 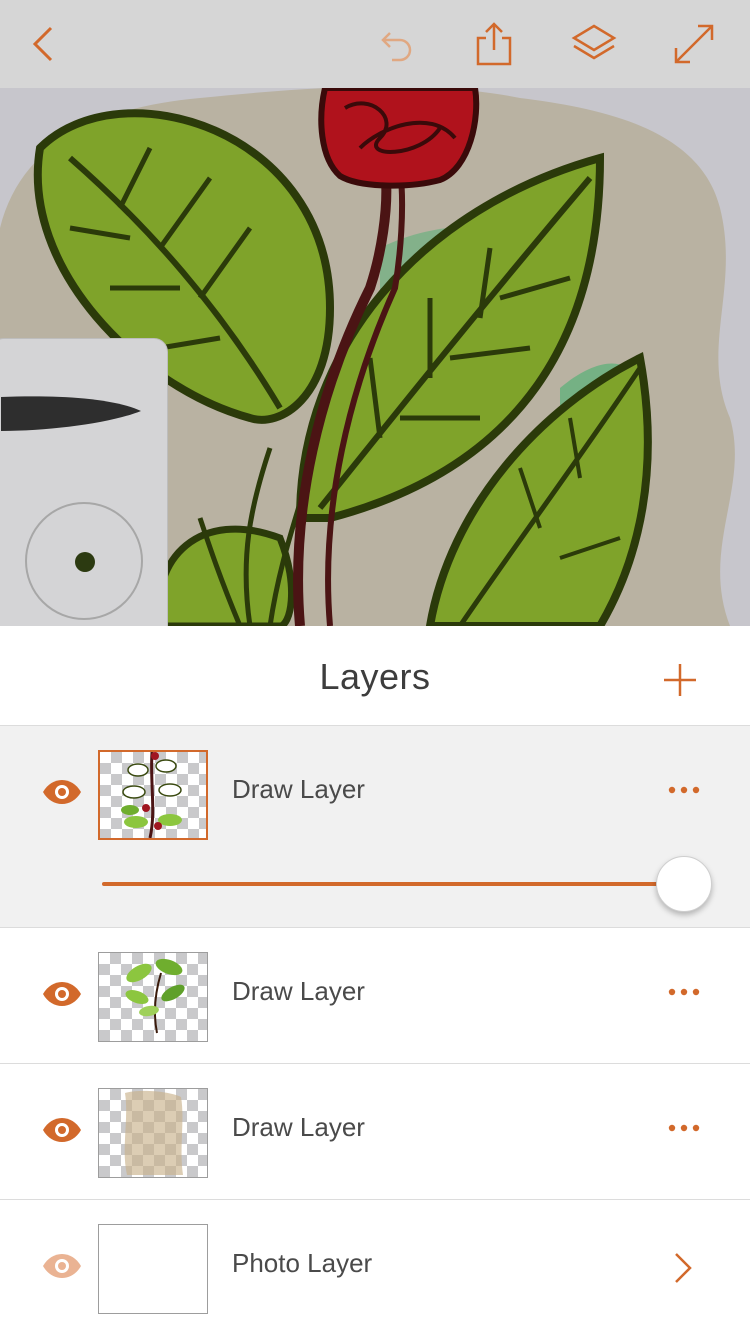 I want to click on layers-button, so click(x=594, y=44).